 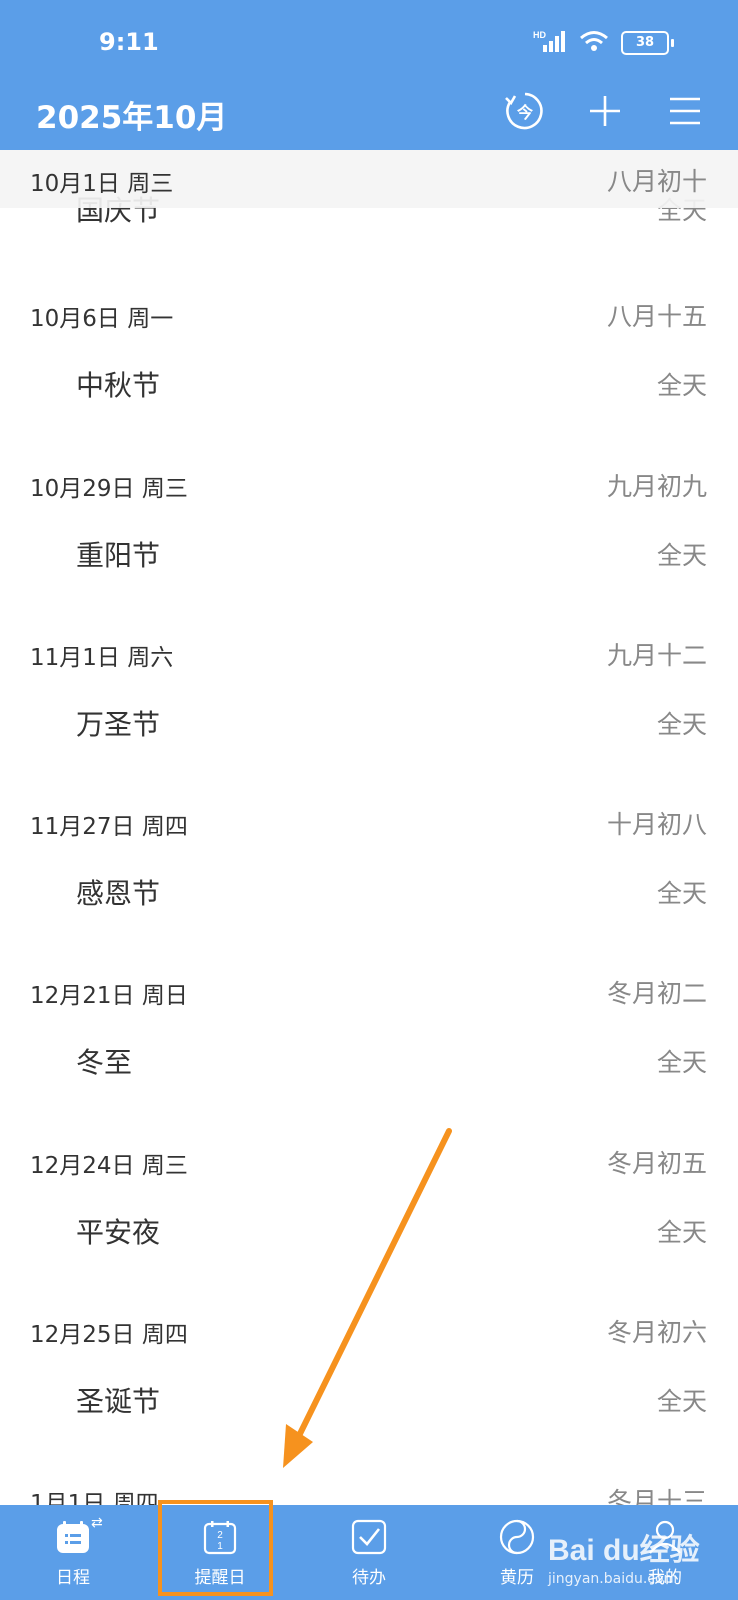 I want to click on status-icons: HD 38, so click(x=603, y=43).